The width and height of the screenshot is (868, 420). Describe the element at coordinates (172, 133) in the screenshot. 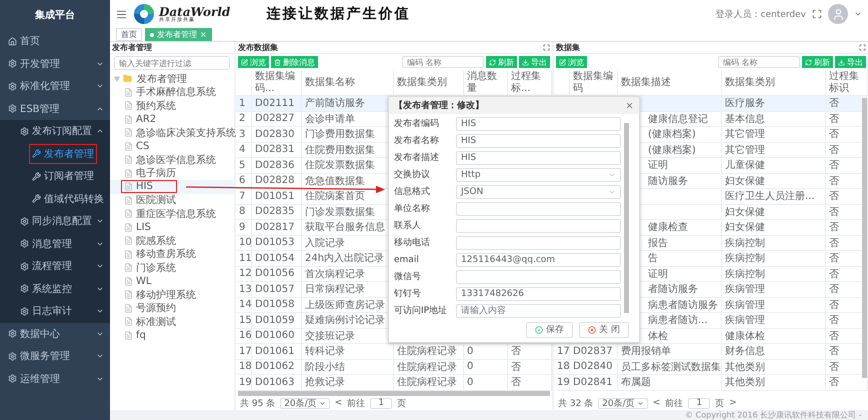

I see `tree-item: 急诊临床决策支持系统` at that location.